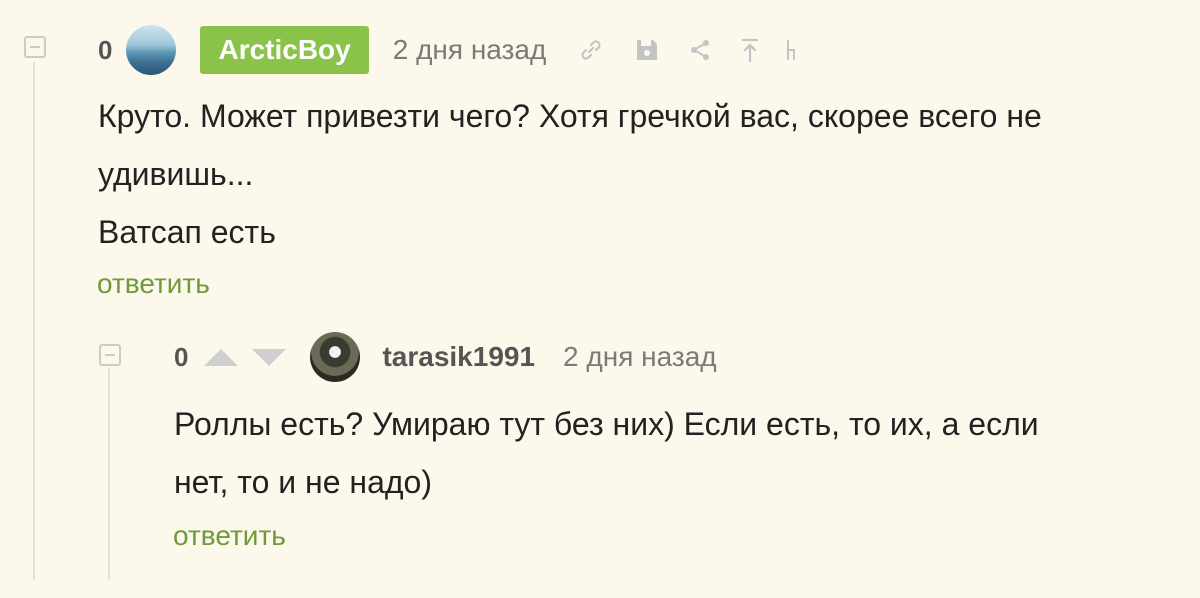  What do you see at coordinates (109, 474) in the screenshot?
I see `thread-line-reply` at bounding box center [109, 474].